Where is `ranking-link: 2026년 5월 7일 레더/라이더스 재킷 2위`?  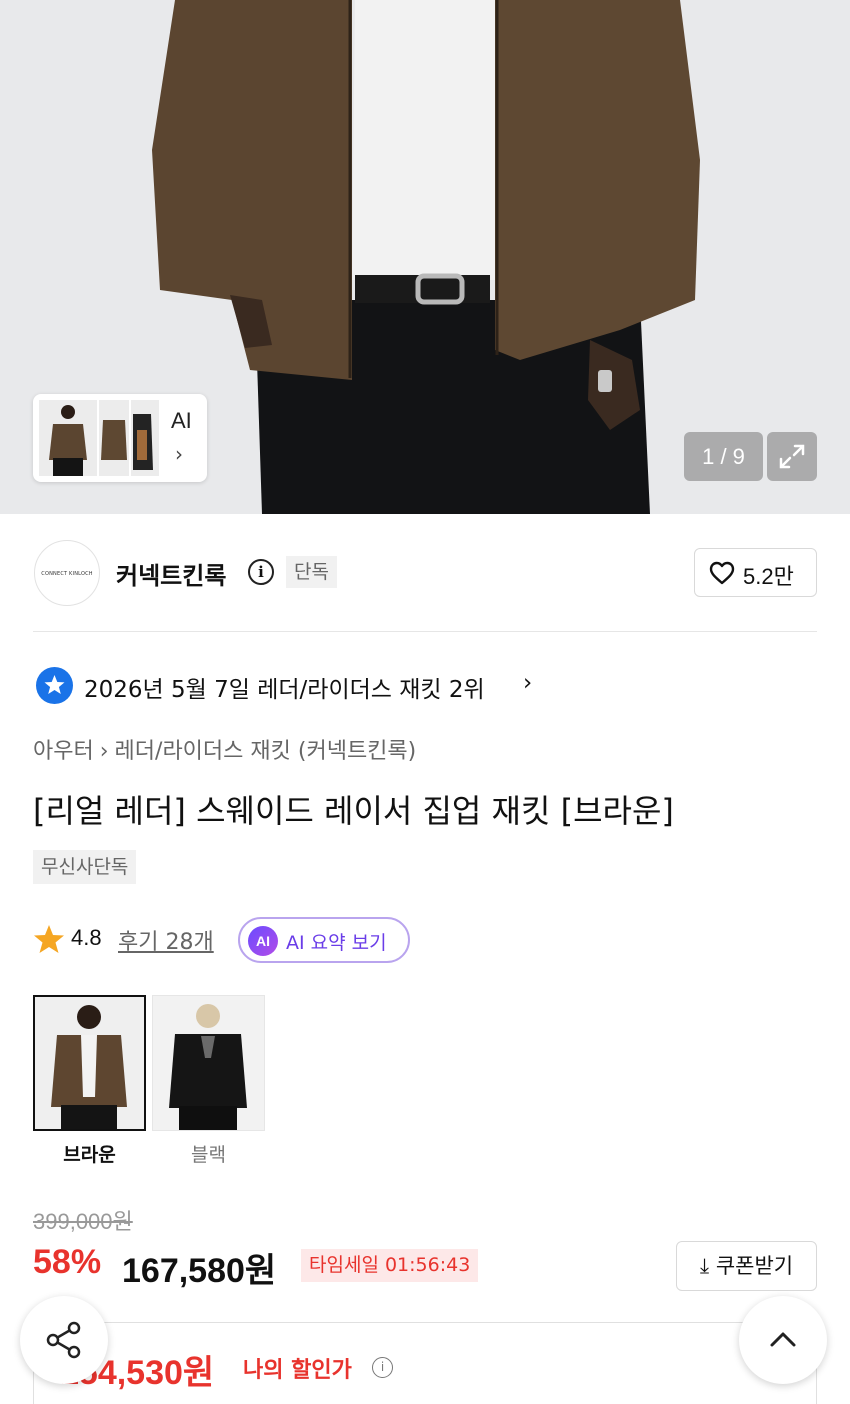 ranking-link: 2026년 5월 7일 레더/라이더스 재킷 2위 is located at coordinates (284, 687).